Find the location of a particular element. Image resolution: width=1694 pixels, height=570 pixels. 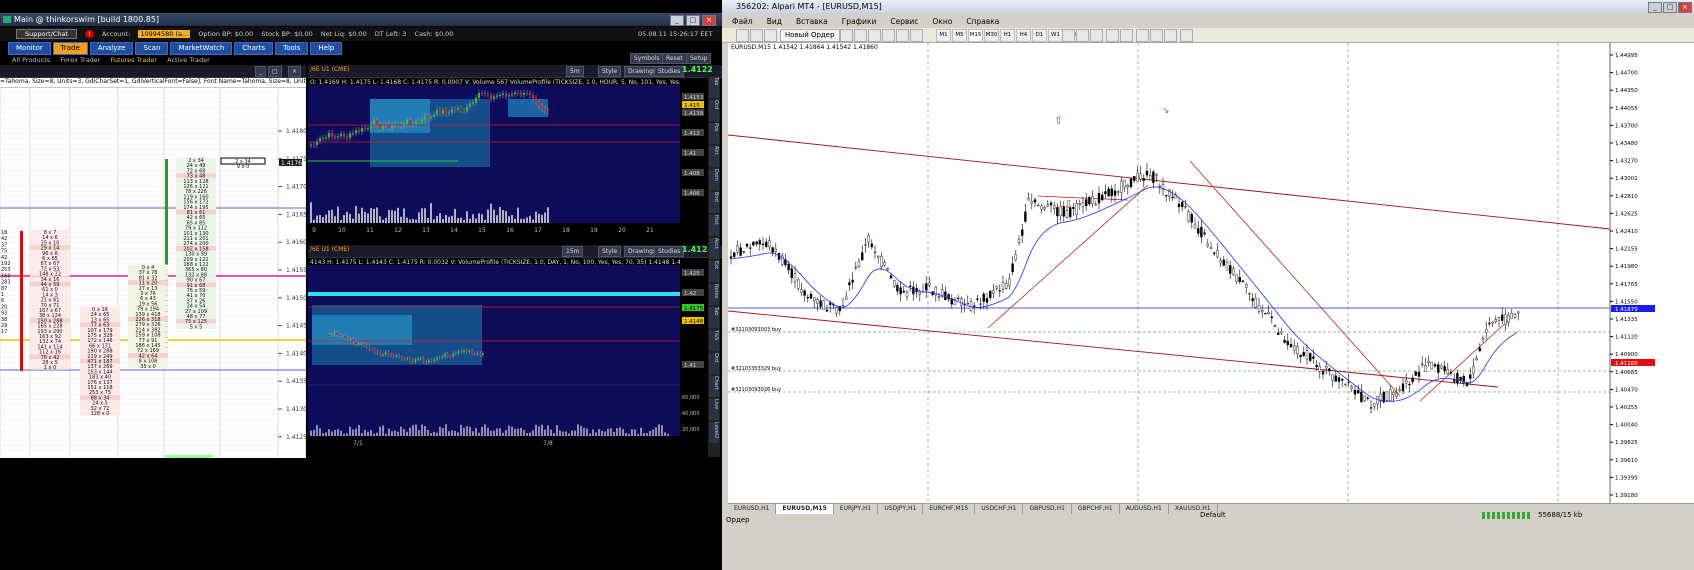

chart1-studies-button: Studies is located at coordinates (669, 71).